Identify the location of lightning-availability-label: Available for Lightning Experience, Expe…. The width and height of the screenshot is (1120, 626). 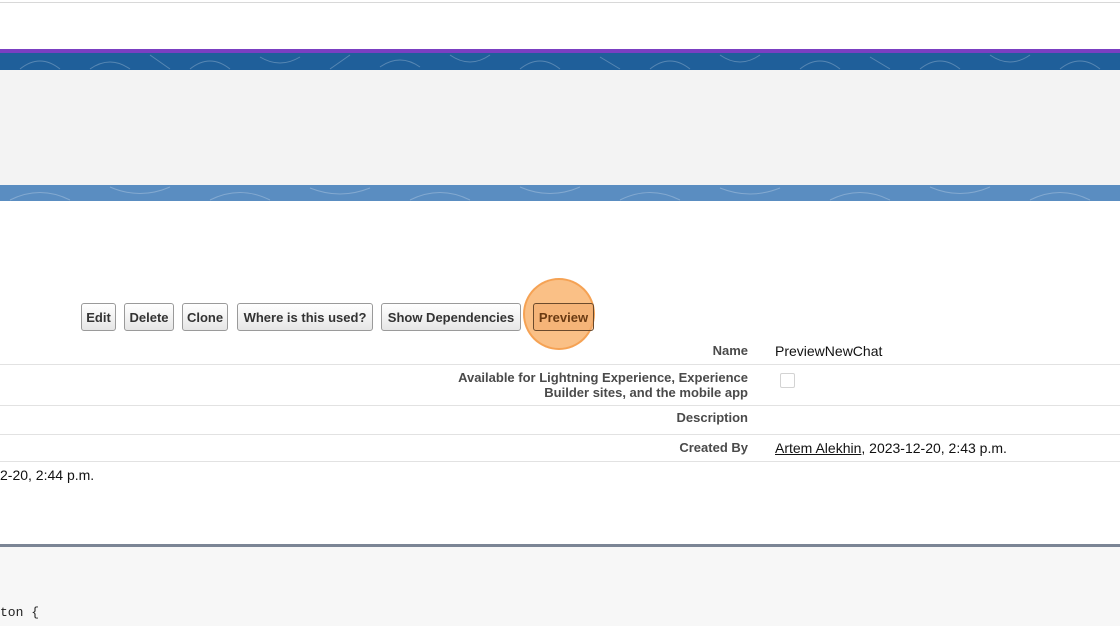
(603, 385).